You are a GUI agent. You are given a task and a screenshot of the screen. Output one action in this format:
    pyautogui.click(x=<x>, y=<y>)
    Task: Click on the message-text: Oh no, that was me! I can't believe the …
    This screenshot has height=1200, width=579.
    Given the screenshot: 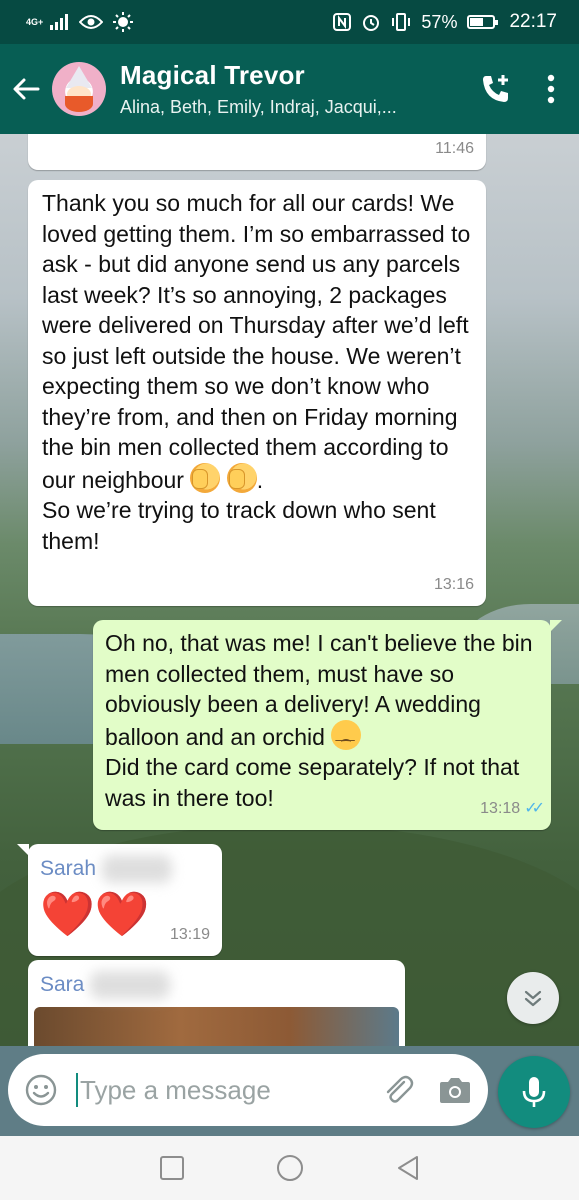 What is the action you would take?
    pyautogui.click(x=322, y=691)
    